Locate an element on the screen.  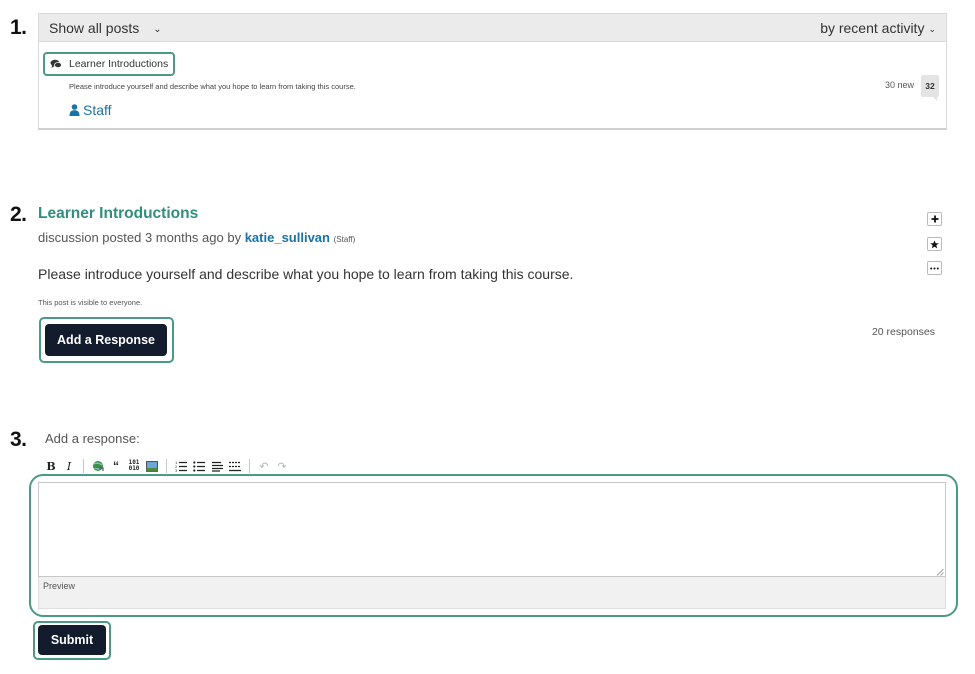
filter-posts-dropdown: Show all posts ⌄ is located at coordinates (105, 28).